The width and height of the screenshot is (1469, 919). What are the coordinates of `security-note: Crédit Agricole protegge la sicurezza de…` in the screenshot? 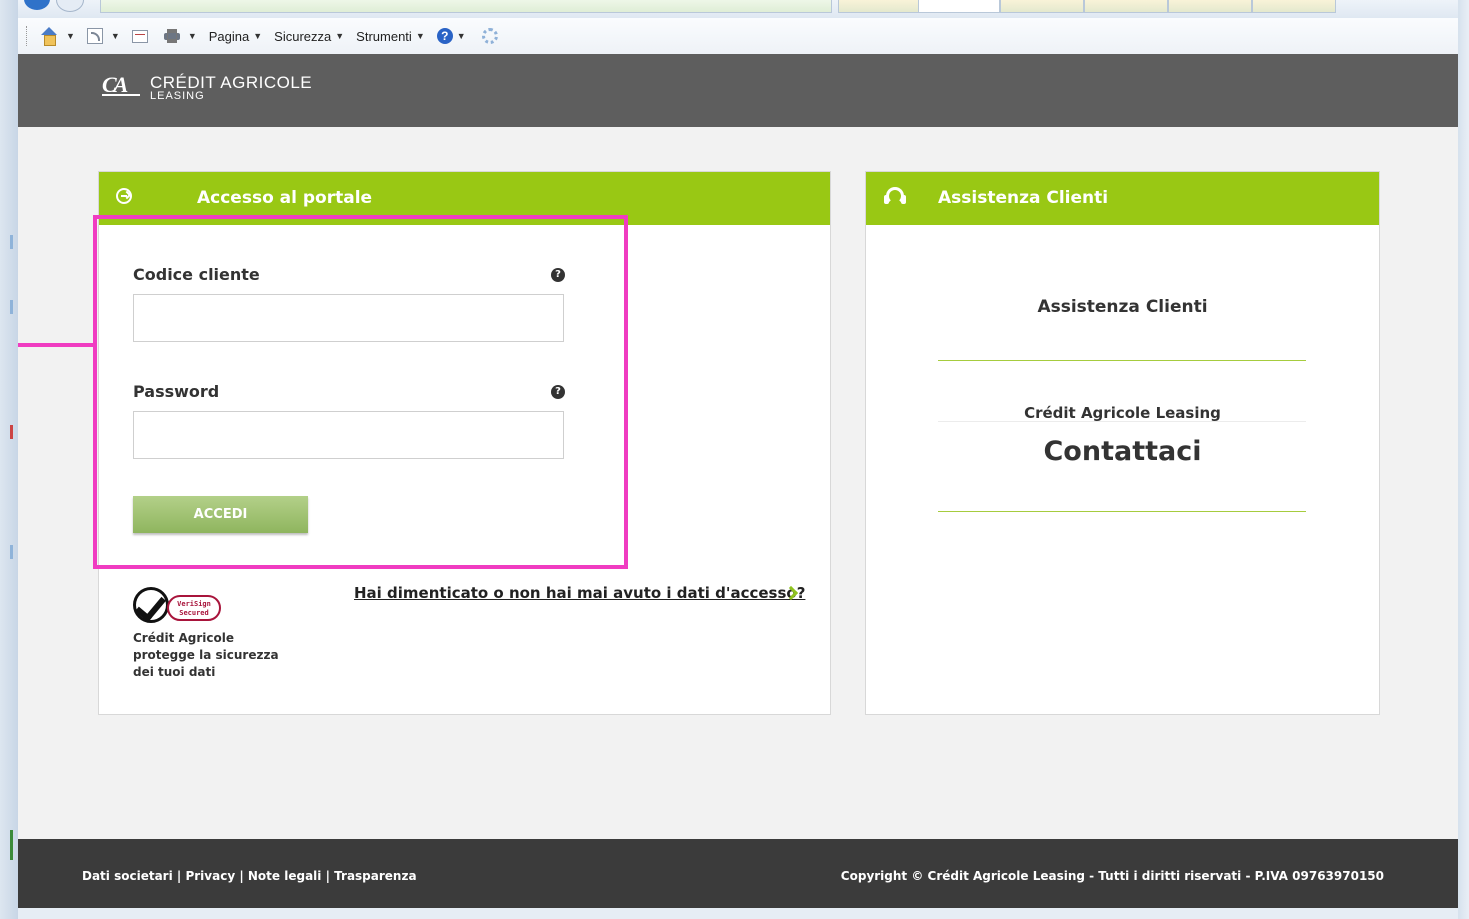 It's located at (208, 655).